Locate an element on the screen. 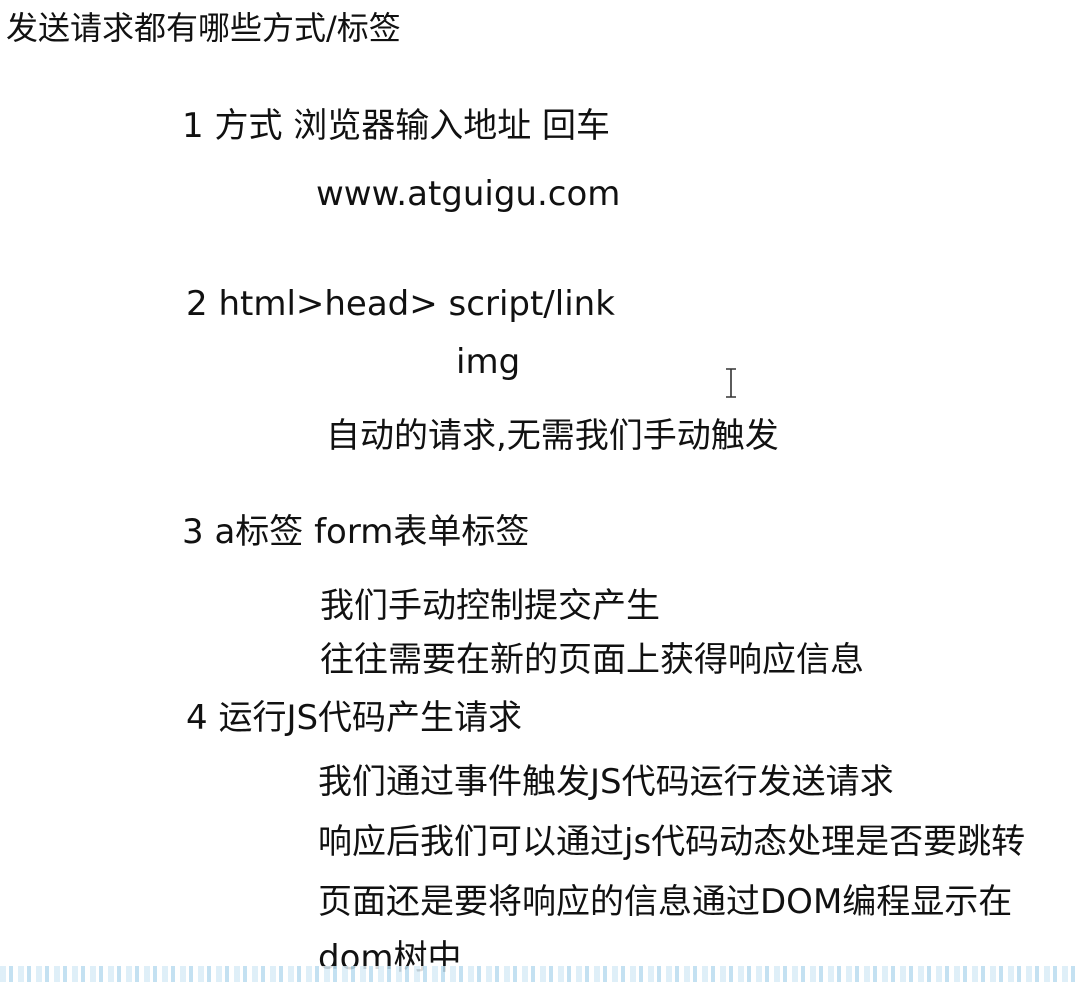 The height and width of the screenshot is (982, 1077). item-1-heading: 1 方式 浏览器输入地址 回车 is located at coordinates (396, 126).